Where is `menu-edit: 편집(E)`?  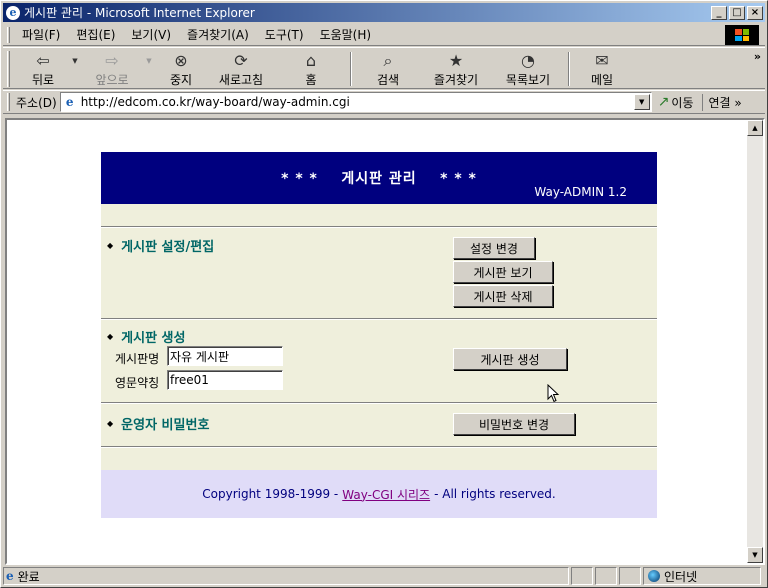 menu-edit: 편집(E) is located at coordinates (95, 34).